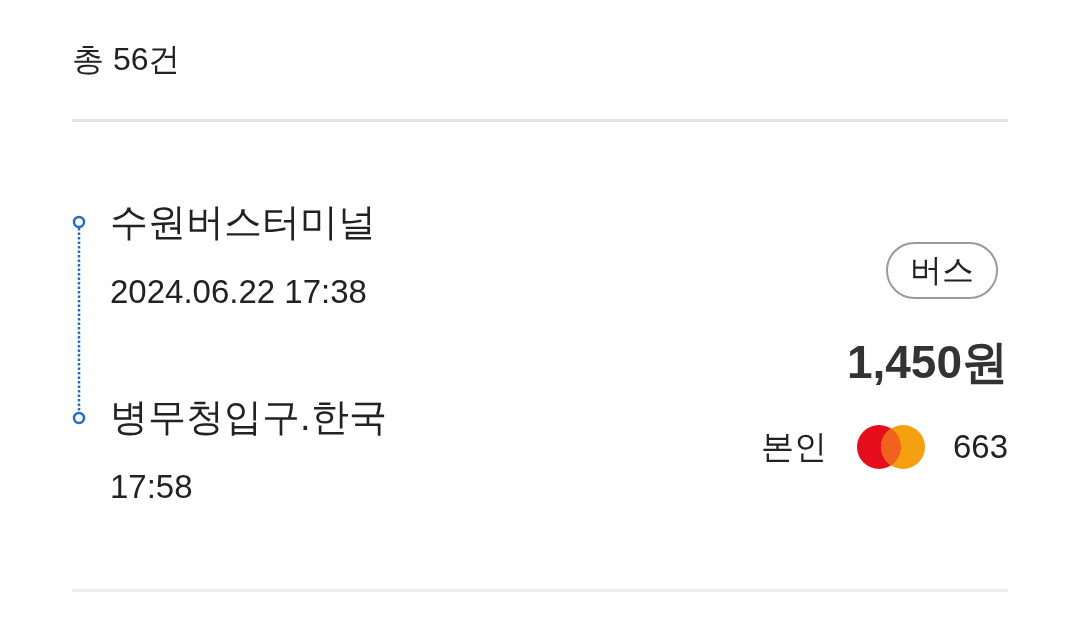  Describe the element at coordinates (239, 292) in the screenshot. I see `departure-time: 2024.06.22 17:38` at that location.